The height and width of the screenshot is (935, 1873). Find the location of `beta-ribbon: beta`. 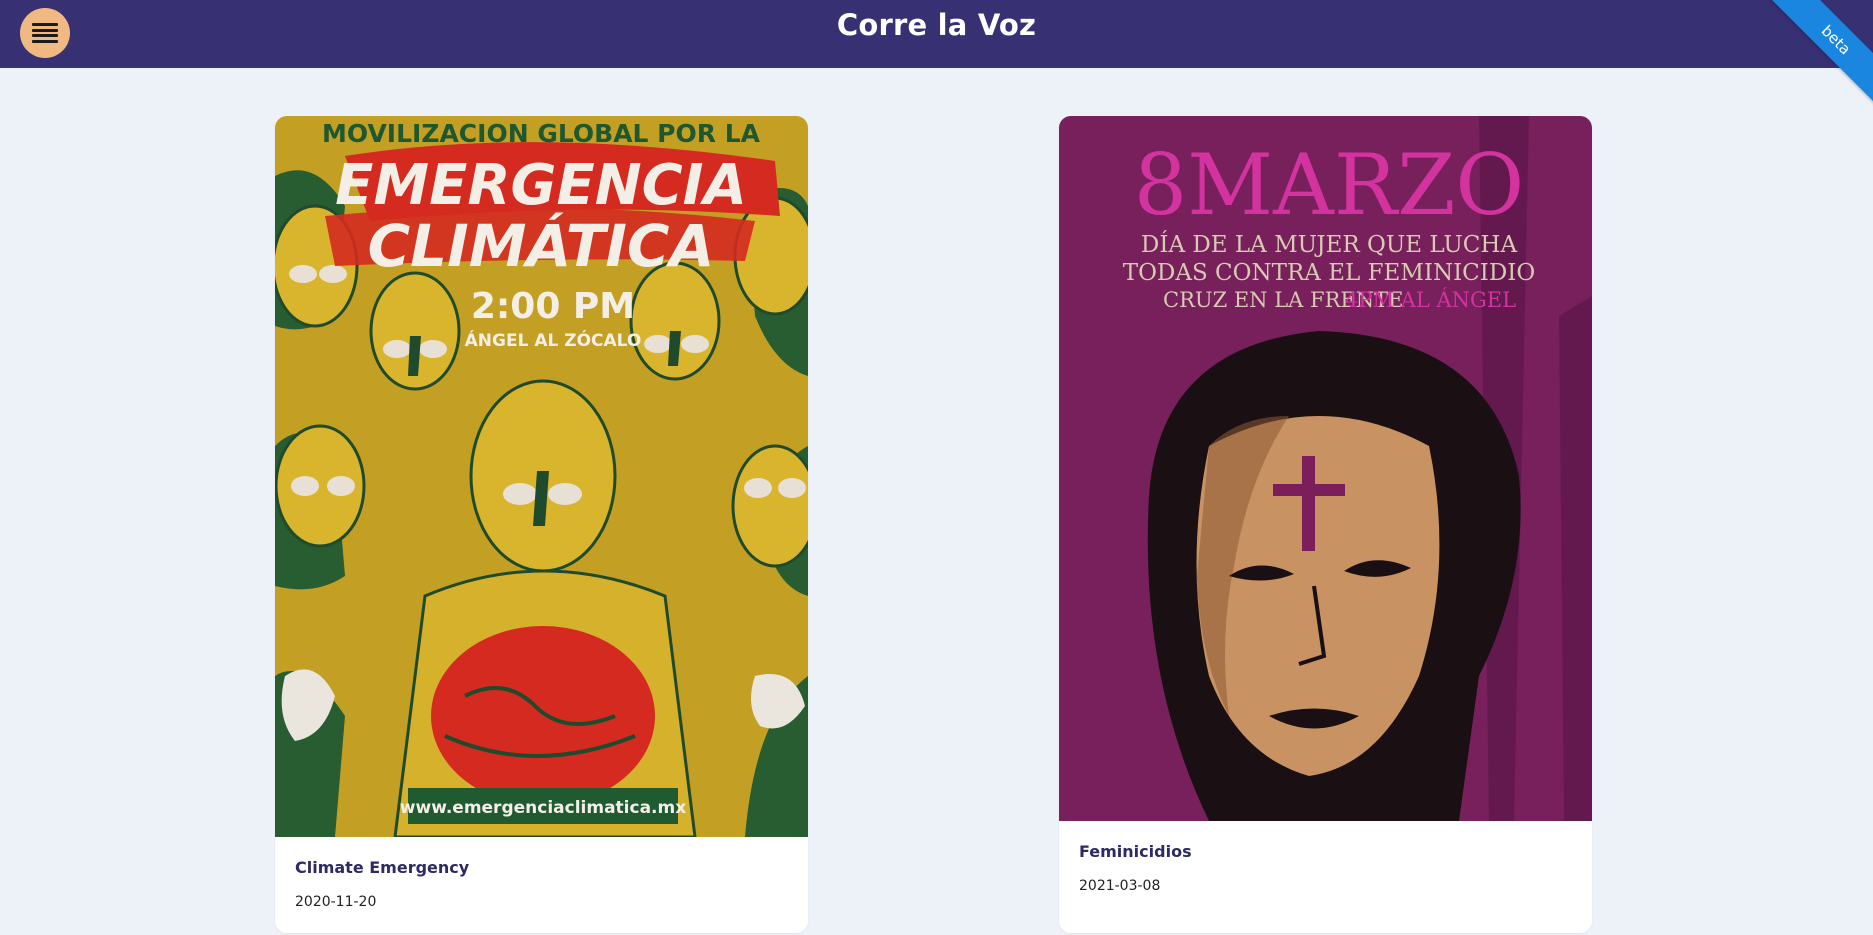

beta-ribbon: beta is located at coordinates (1818, 56).